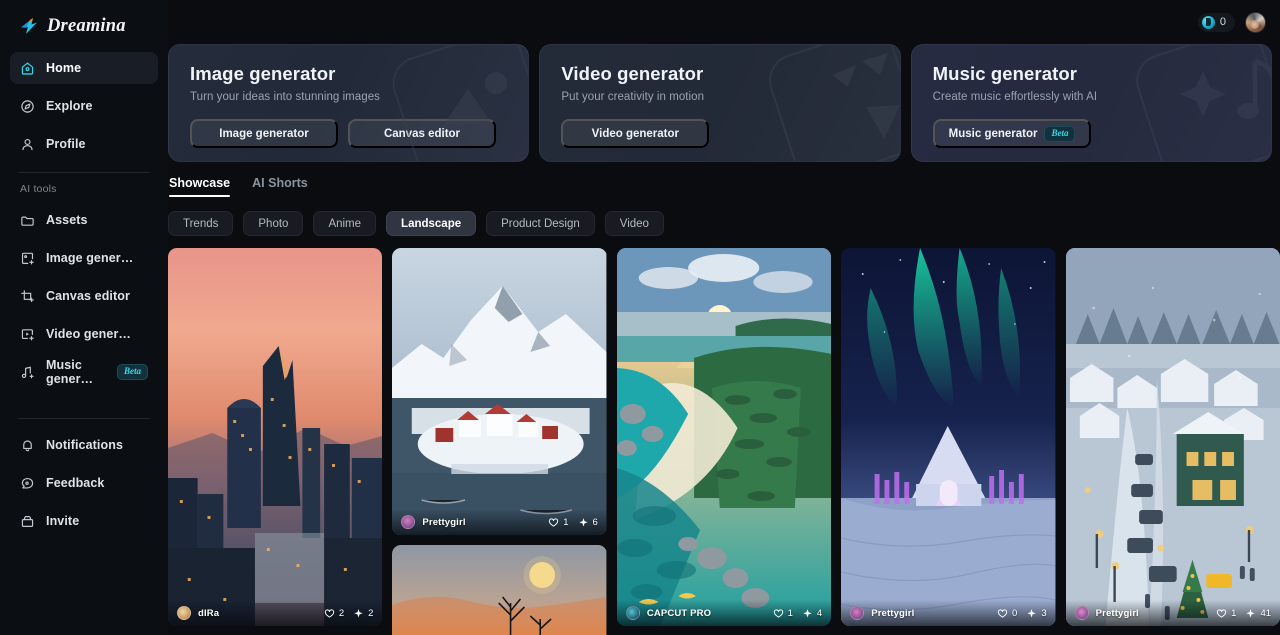 The image size is (1280, 635). I want to click on tile-footer: Prettygirl 0 3, so click(948, 613).